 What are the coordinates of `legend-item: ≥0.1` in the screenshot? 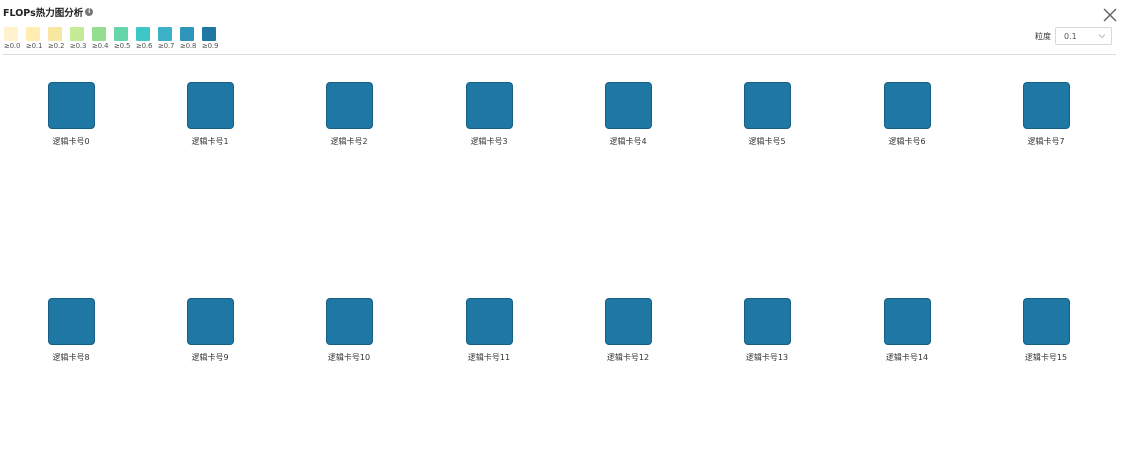 It's located at (37, 38).